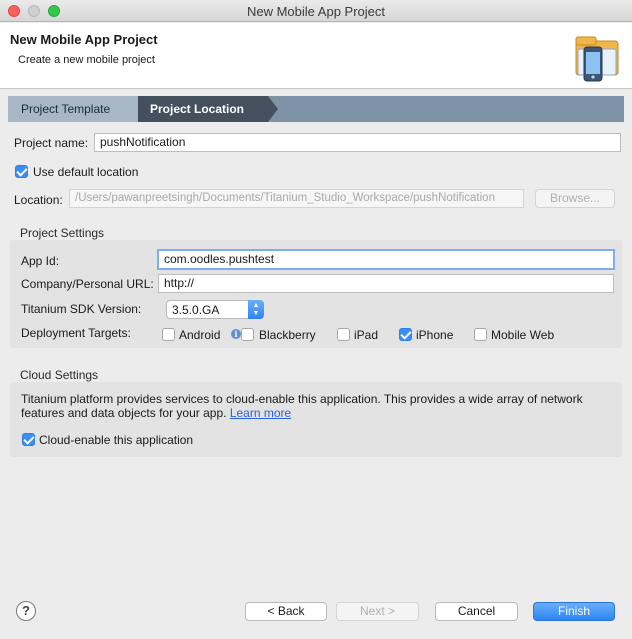 This screenshot has height=639, width=632. What do you see at coordinates (26, 611) in the screenshot?
I see `help-icon: ?` at bounding box center [26, 611].